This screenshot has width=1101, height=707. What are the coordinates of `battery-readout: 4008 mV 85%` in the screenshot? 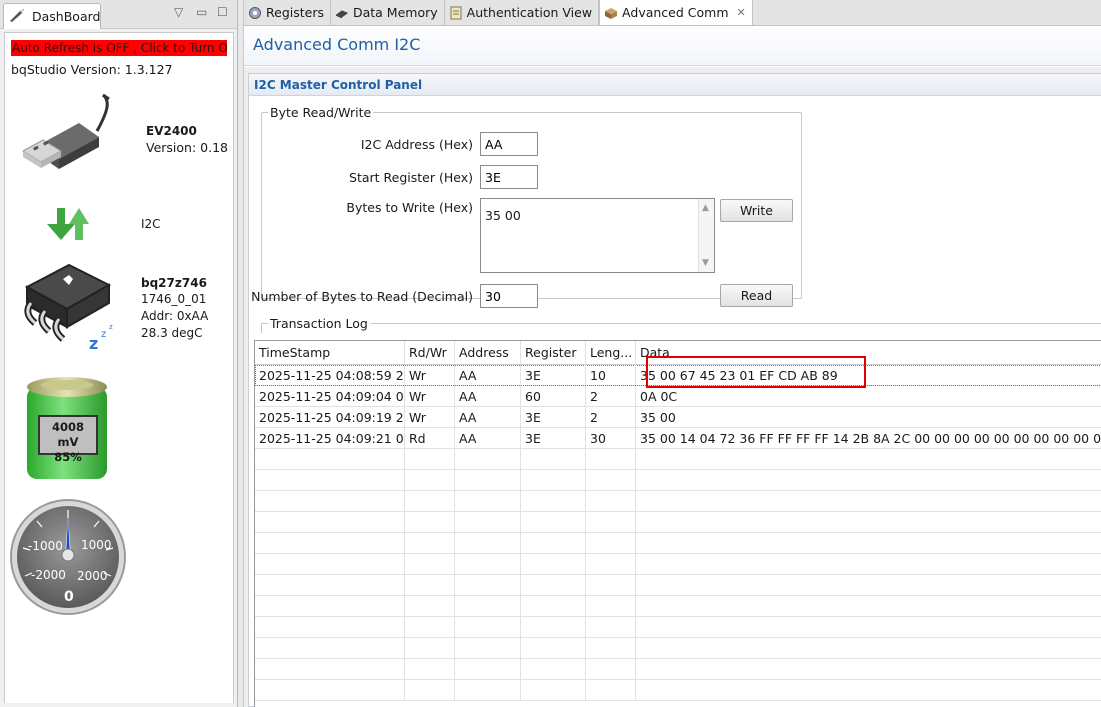 It's located at (68, 439).